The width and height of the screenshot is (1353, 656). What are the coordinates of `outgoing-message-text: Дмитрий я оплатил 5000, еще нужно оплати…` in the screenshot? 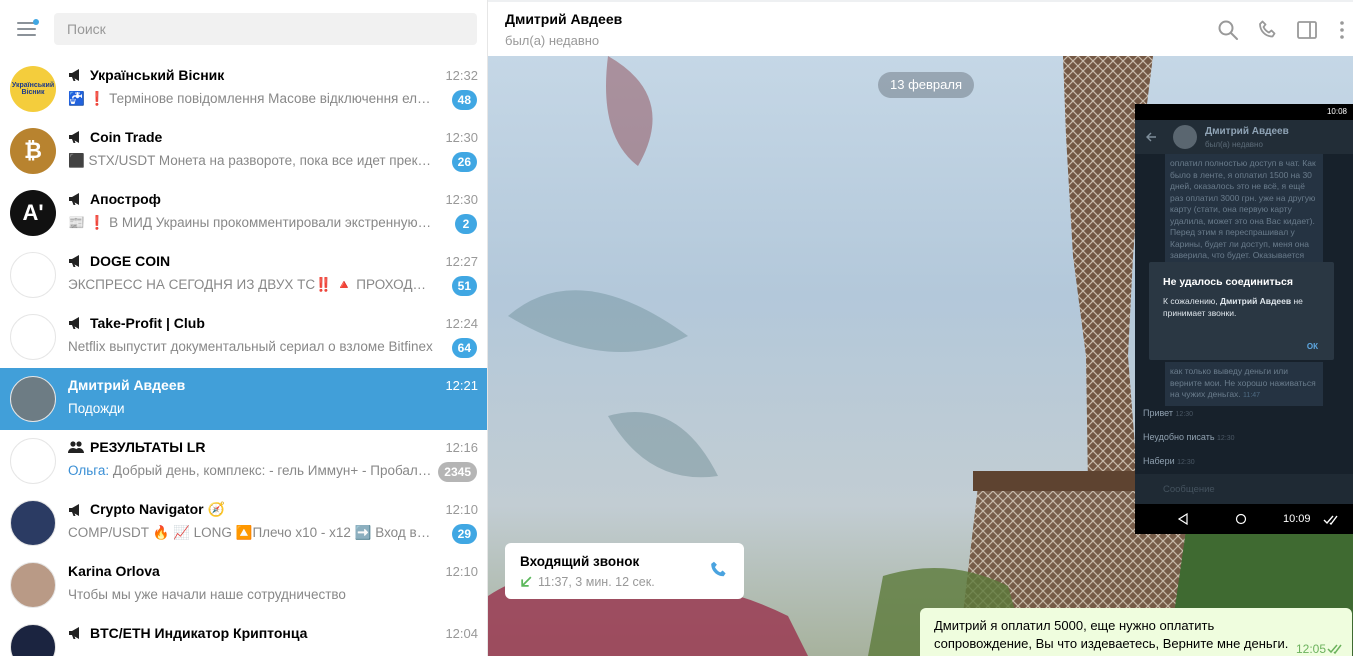 It's located at (1111, 634).